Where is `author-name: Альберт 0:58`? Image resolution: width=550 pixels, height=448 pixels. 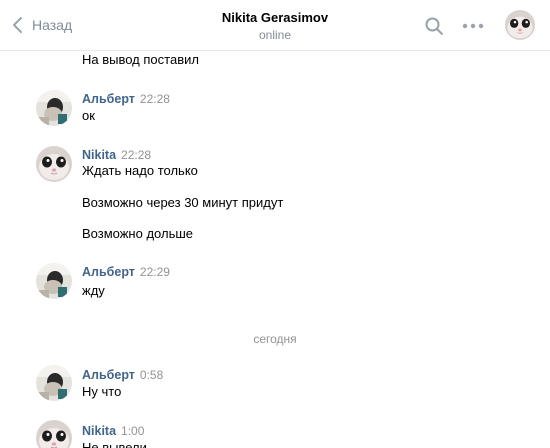
author-name: Альберт 0:58 is located at coordinates (122, 375).